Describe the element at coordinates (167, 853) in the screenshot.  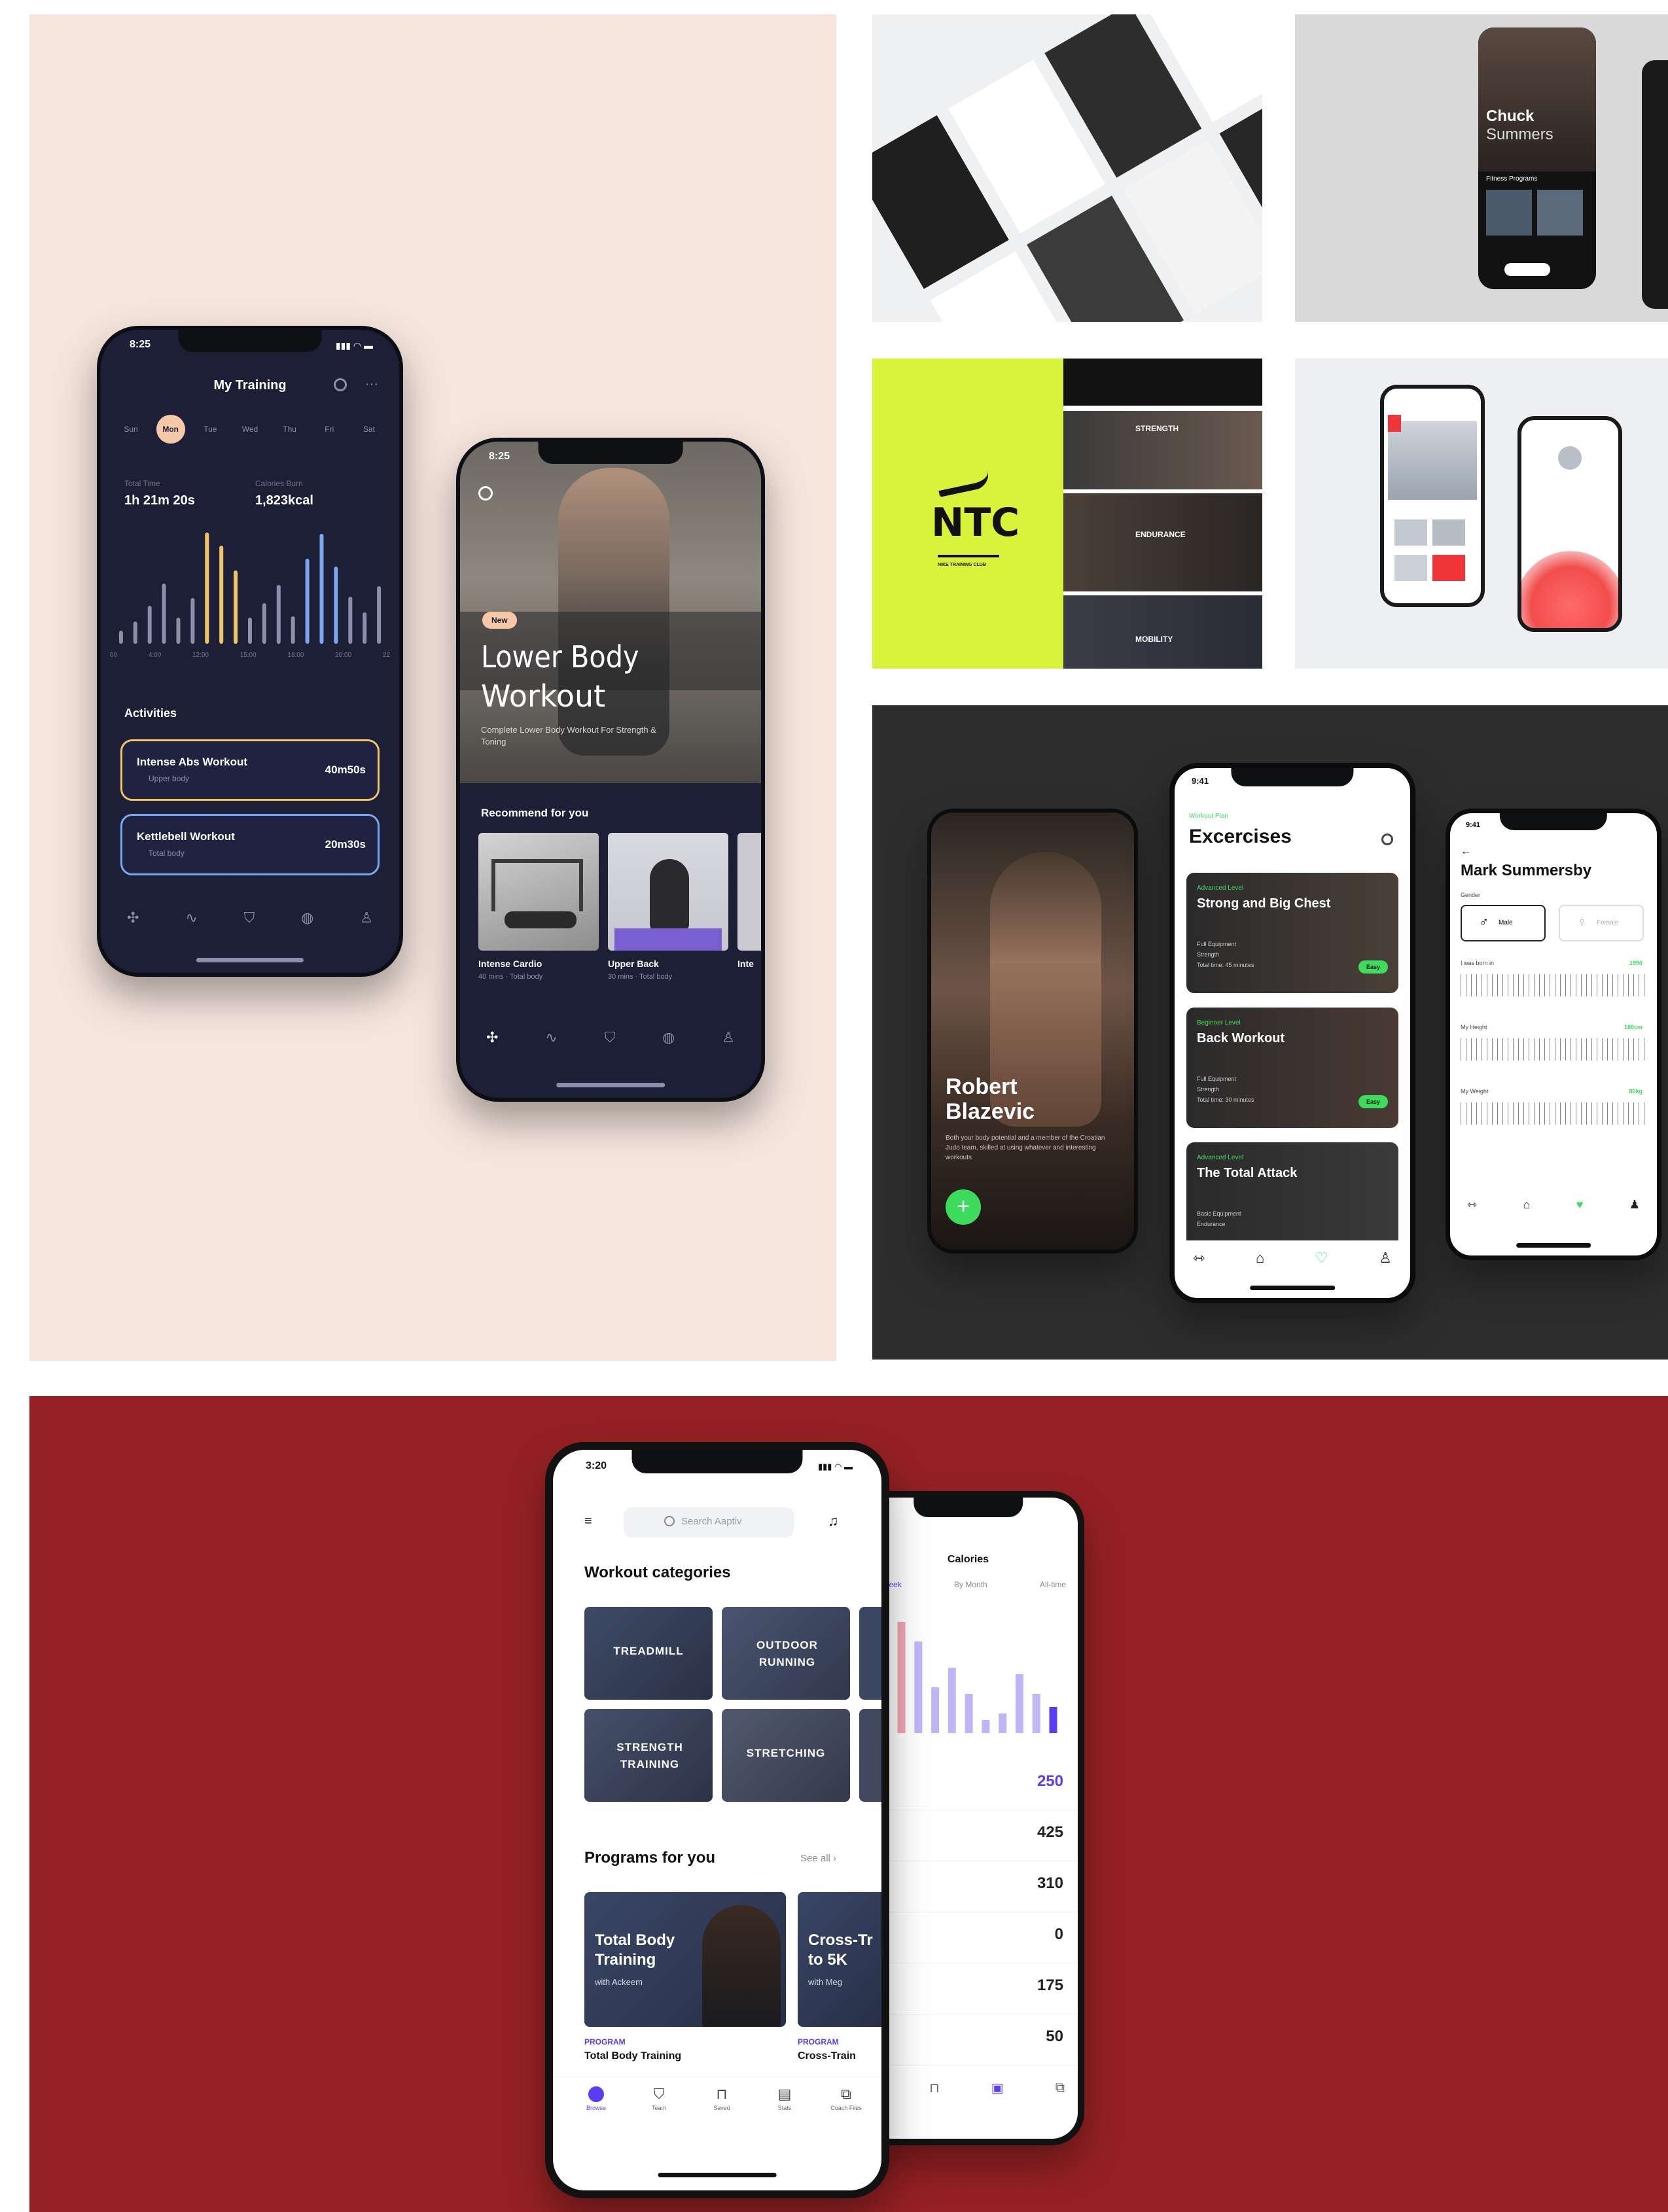
I see `activity-tag: Total body` at that location.